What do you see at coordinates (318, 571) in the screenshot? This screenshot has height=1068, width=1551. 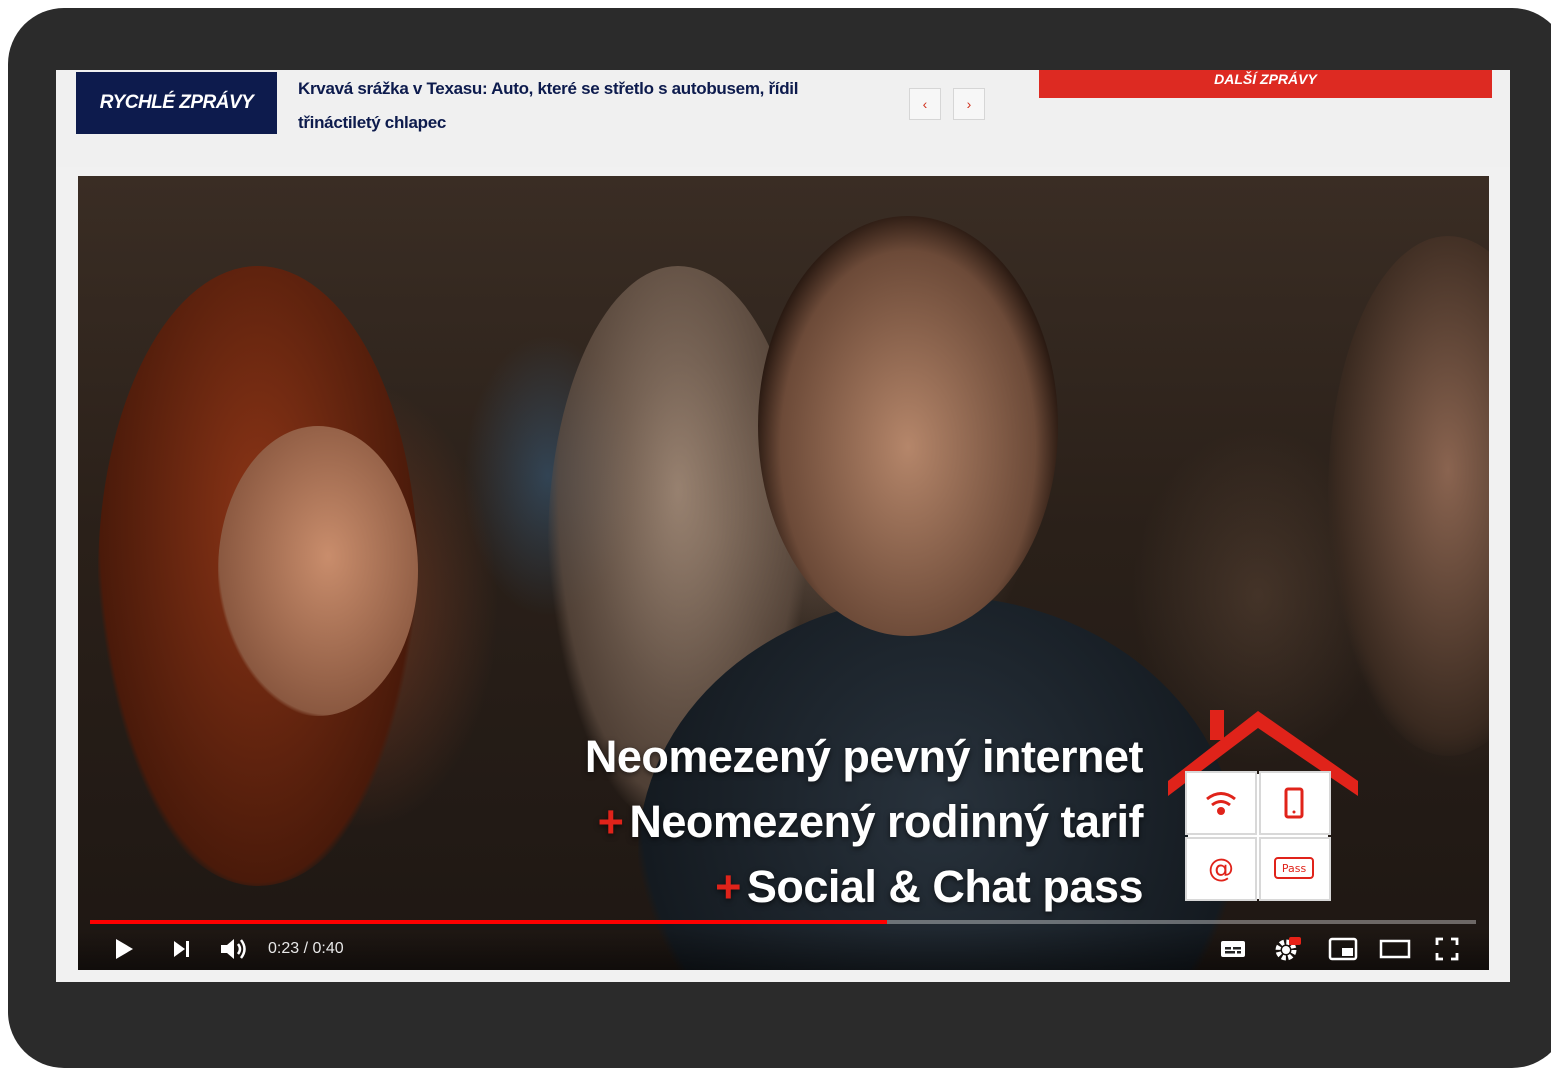 I see `scene-woman-face` at bounding box center [318, 571].